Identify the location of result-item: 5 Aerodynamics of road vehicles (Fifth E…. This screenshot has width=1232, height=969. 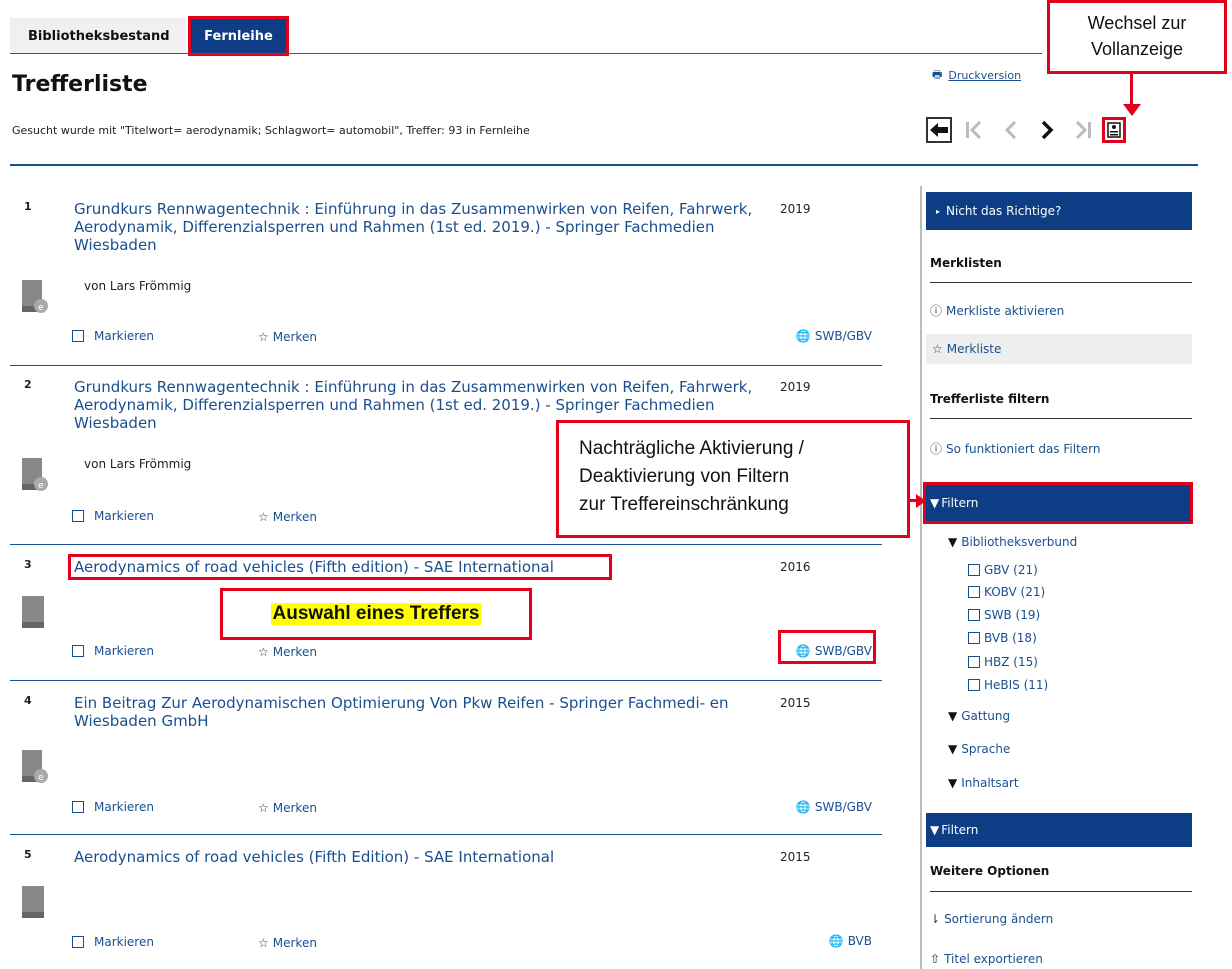
(446, 903).